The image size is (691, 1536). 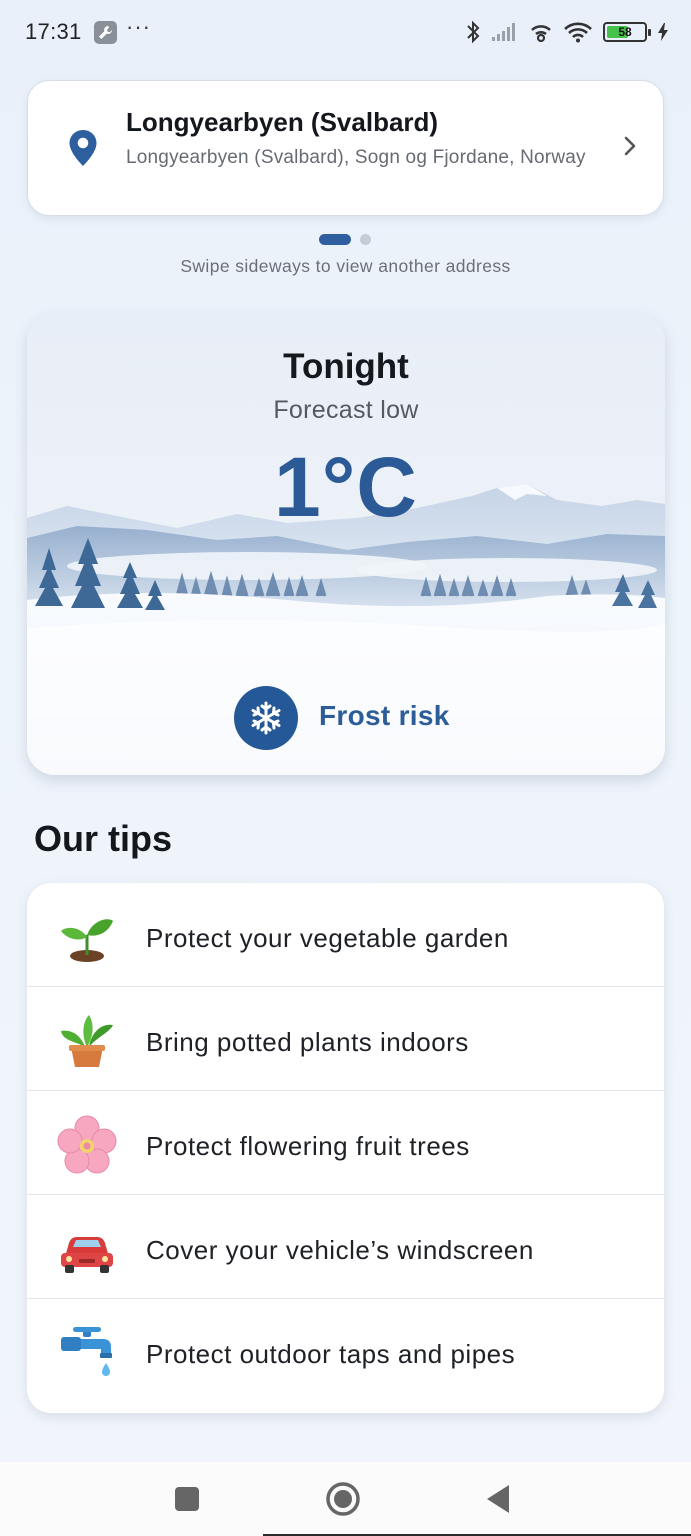 I want to click on location-name: Longyearbyen (Svalbard), so click(x=282, y=122).